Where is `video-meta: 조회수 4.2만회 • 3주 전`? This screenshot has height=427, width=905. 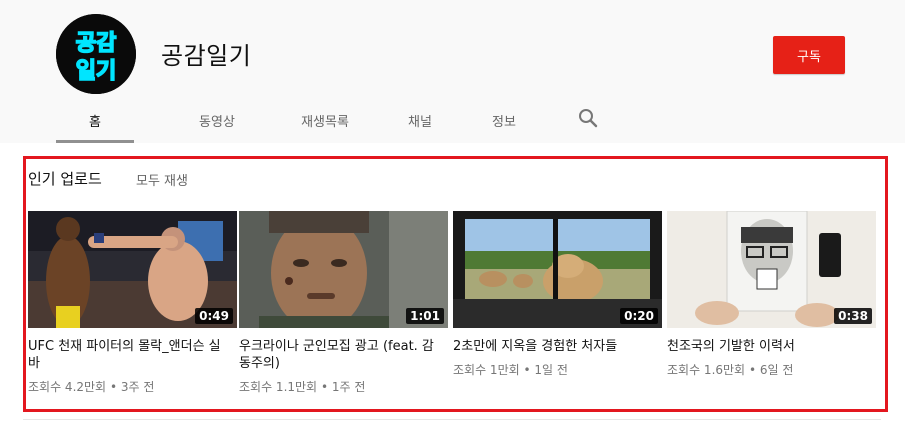
video-meta: 조회수 4.2만회 • 3주 전 is located at coordinates (132, 386).